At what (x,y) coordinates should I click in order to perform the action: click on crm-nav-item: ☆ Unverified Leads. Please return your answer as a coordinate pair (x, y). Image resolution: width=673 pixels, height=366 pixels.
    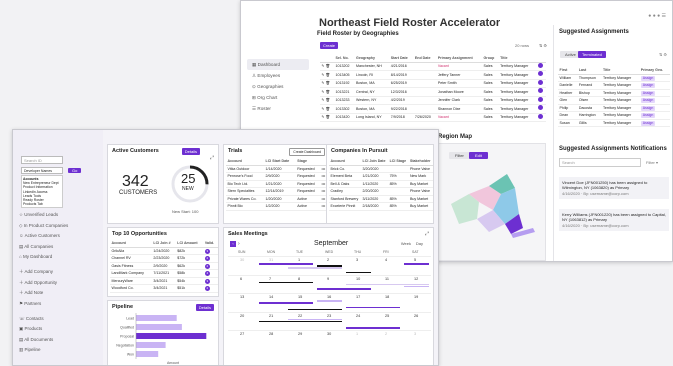
    Looking at the image, I should click on (61, 215).